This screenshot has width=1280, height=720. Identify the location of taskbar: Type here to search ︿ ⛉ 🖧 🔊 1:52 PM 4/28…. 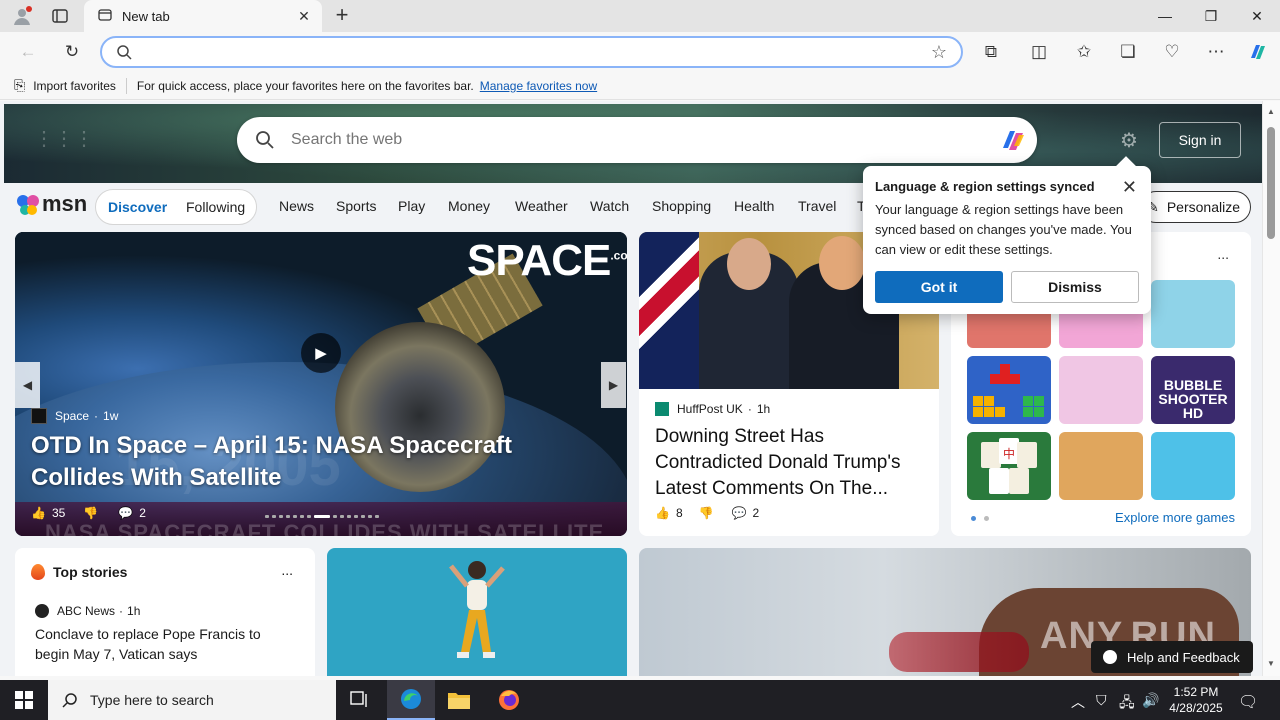
(640, 700).